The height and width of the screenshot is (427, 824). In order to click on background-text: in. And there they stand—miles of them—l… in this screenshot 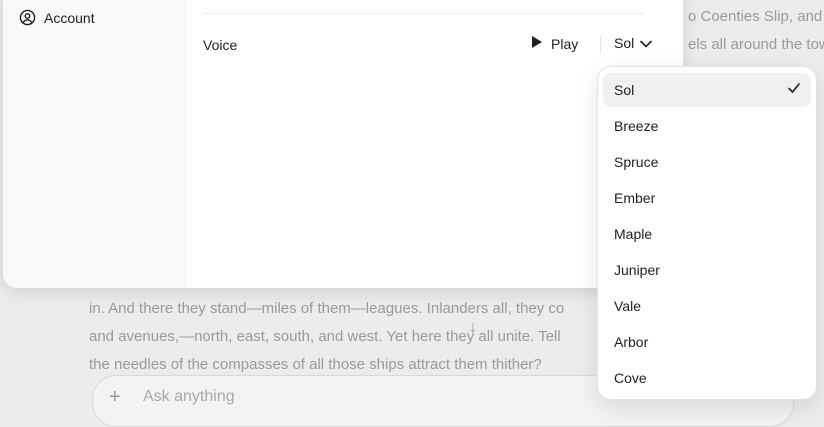, I will do `click(327, 308)`.